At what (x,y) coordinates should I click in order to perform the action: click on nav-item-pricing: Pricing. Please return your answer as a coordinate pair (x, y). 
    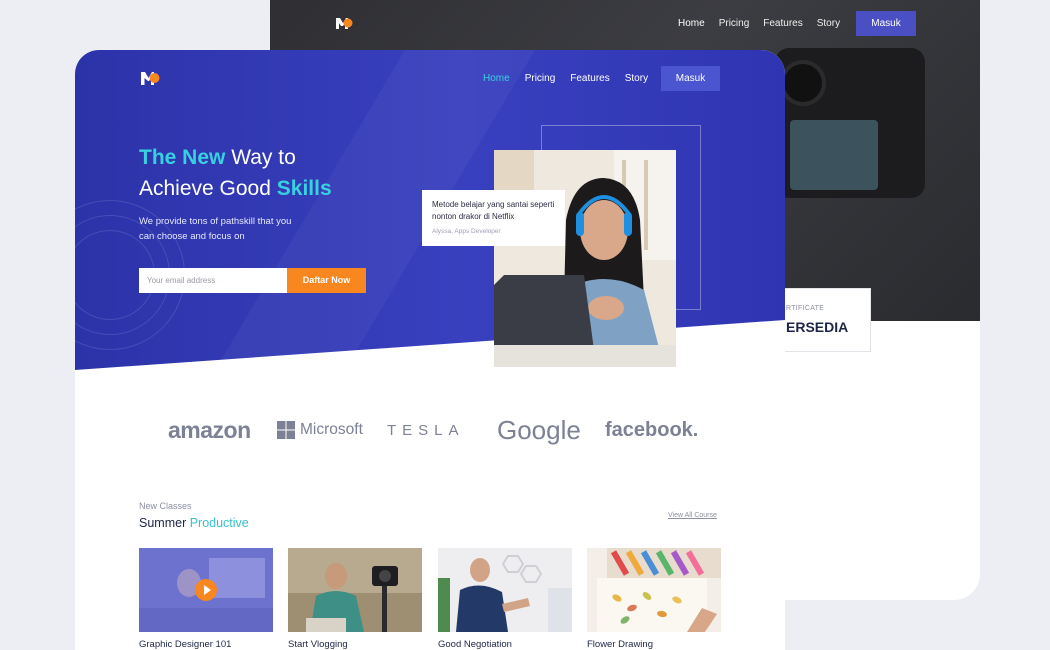
    Looking at the image, I should click on (540, 78).